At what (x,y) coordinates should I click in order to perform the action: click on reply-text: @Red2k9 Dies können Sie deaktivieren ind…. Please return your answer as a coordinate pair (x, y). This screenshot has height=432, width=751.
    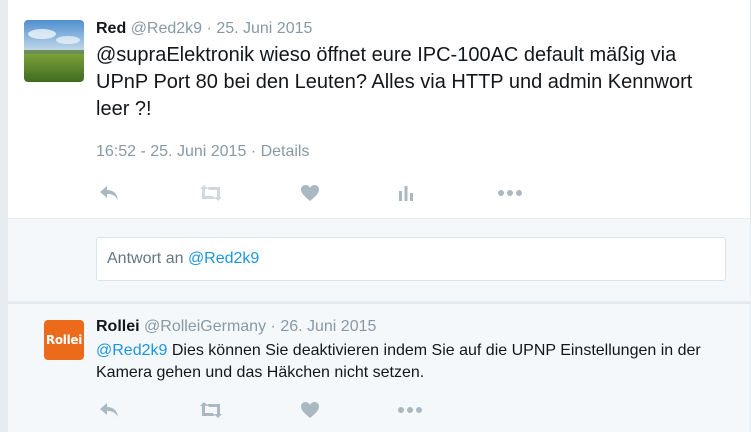
    Looking at the image, I should click on (416, 362).